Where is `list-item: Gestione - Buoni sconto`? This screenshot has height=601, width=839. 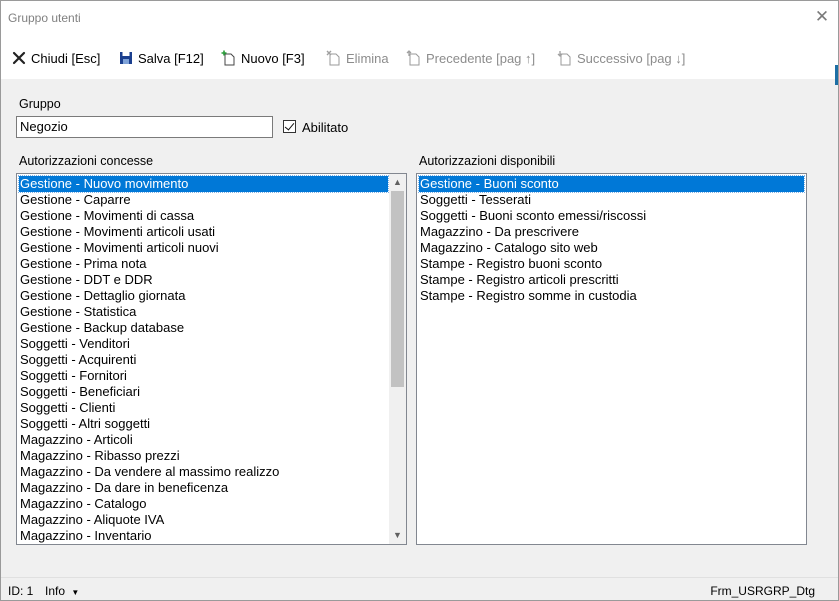 list-item: Gestione - Buoni sconto is located at coordinates (611, 184).